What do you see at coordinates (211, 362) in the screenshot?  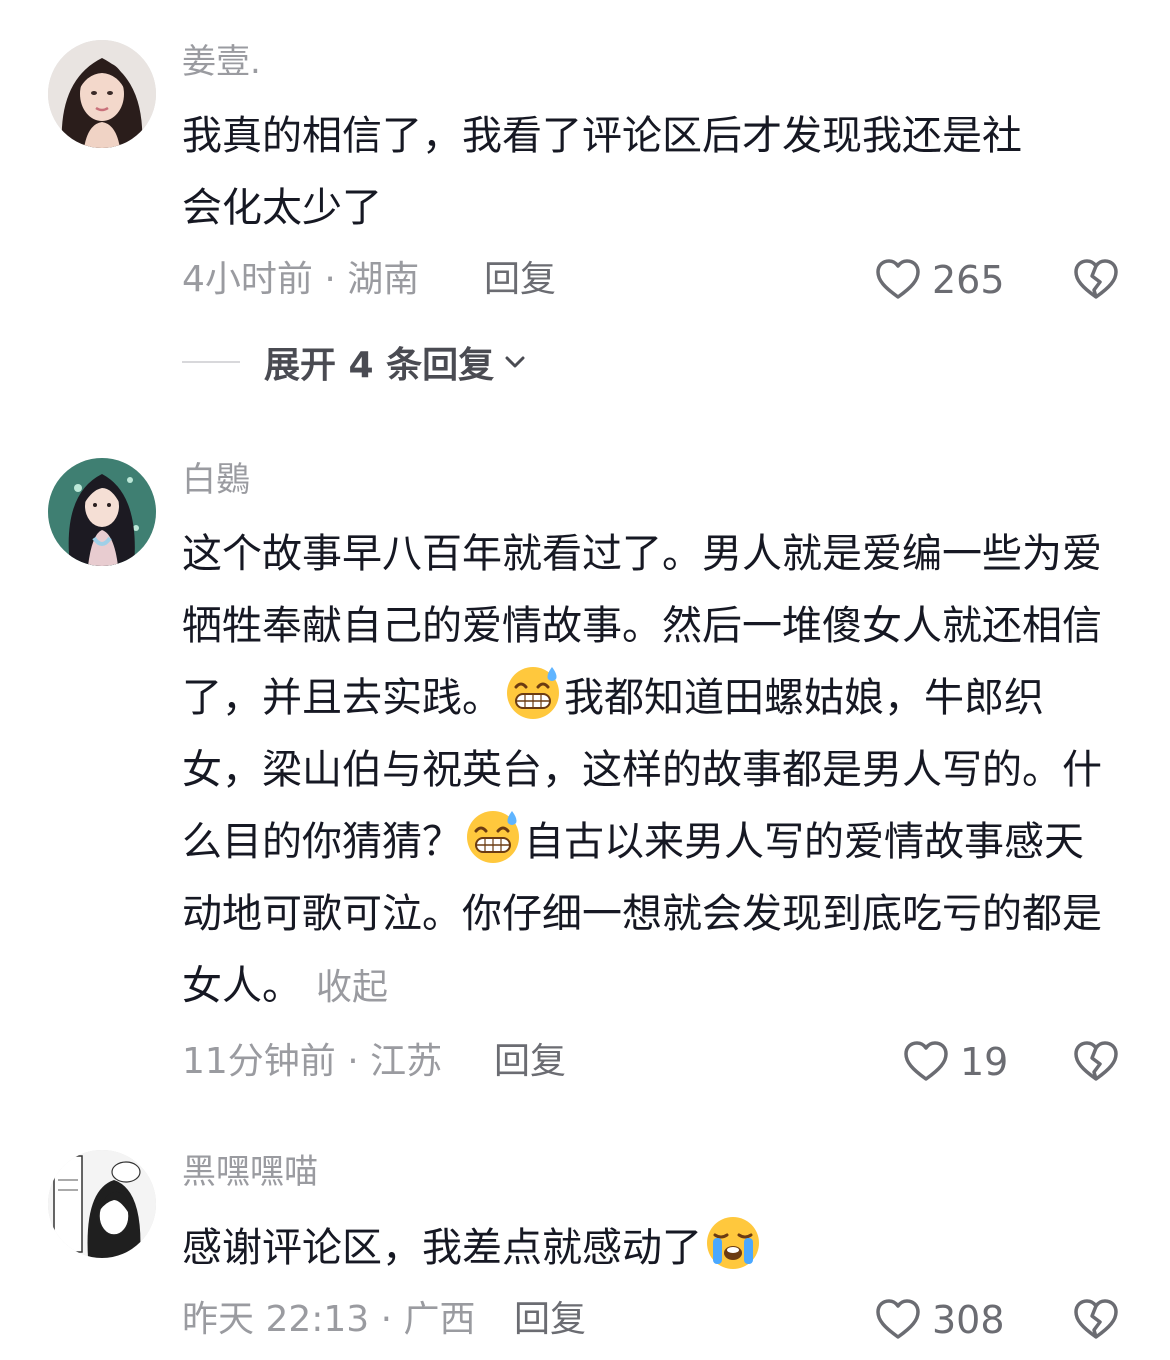 I see `divider` at bounding box center [211, 362].